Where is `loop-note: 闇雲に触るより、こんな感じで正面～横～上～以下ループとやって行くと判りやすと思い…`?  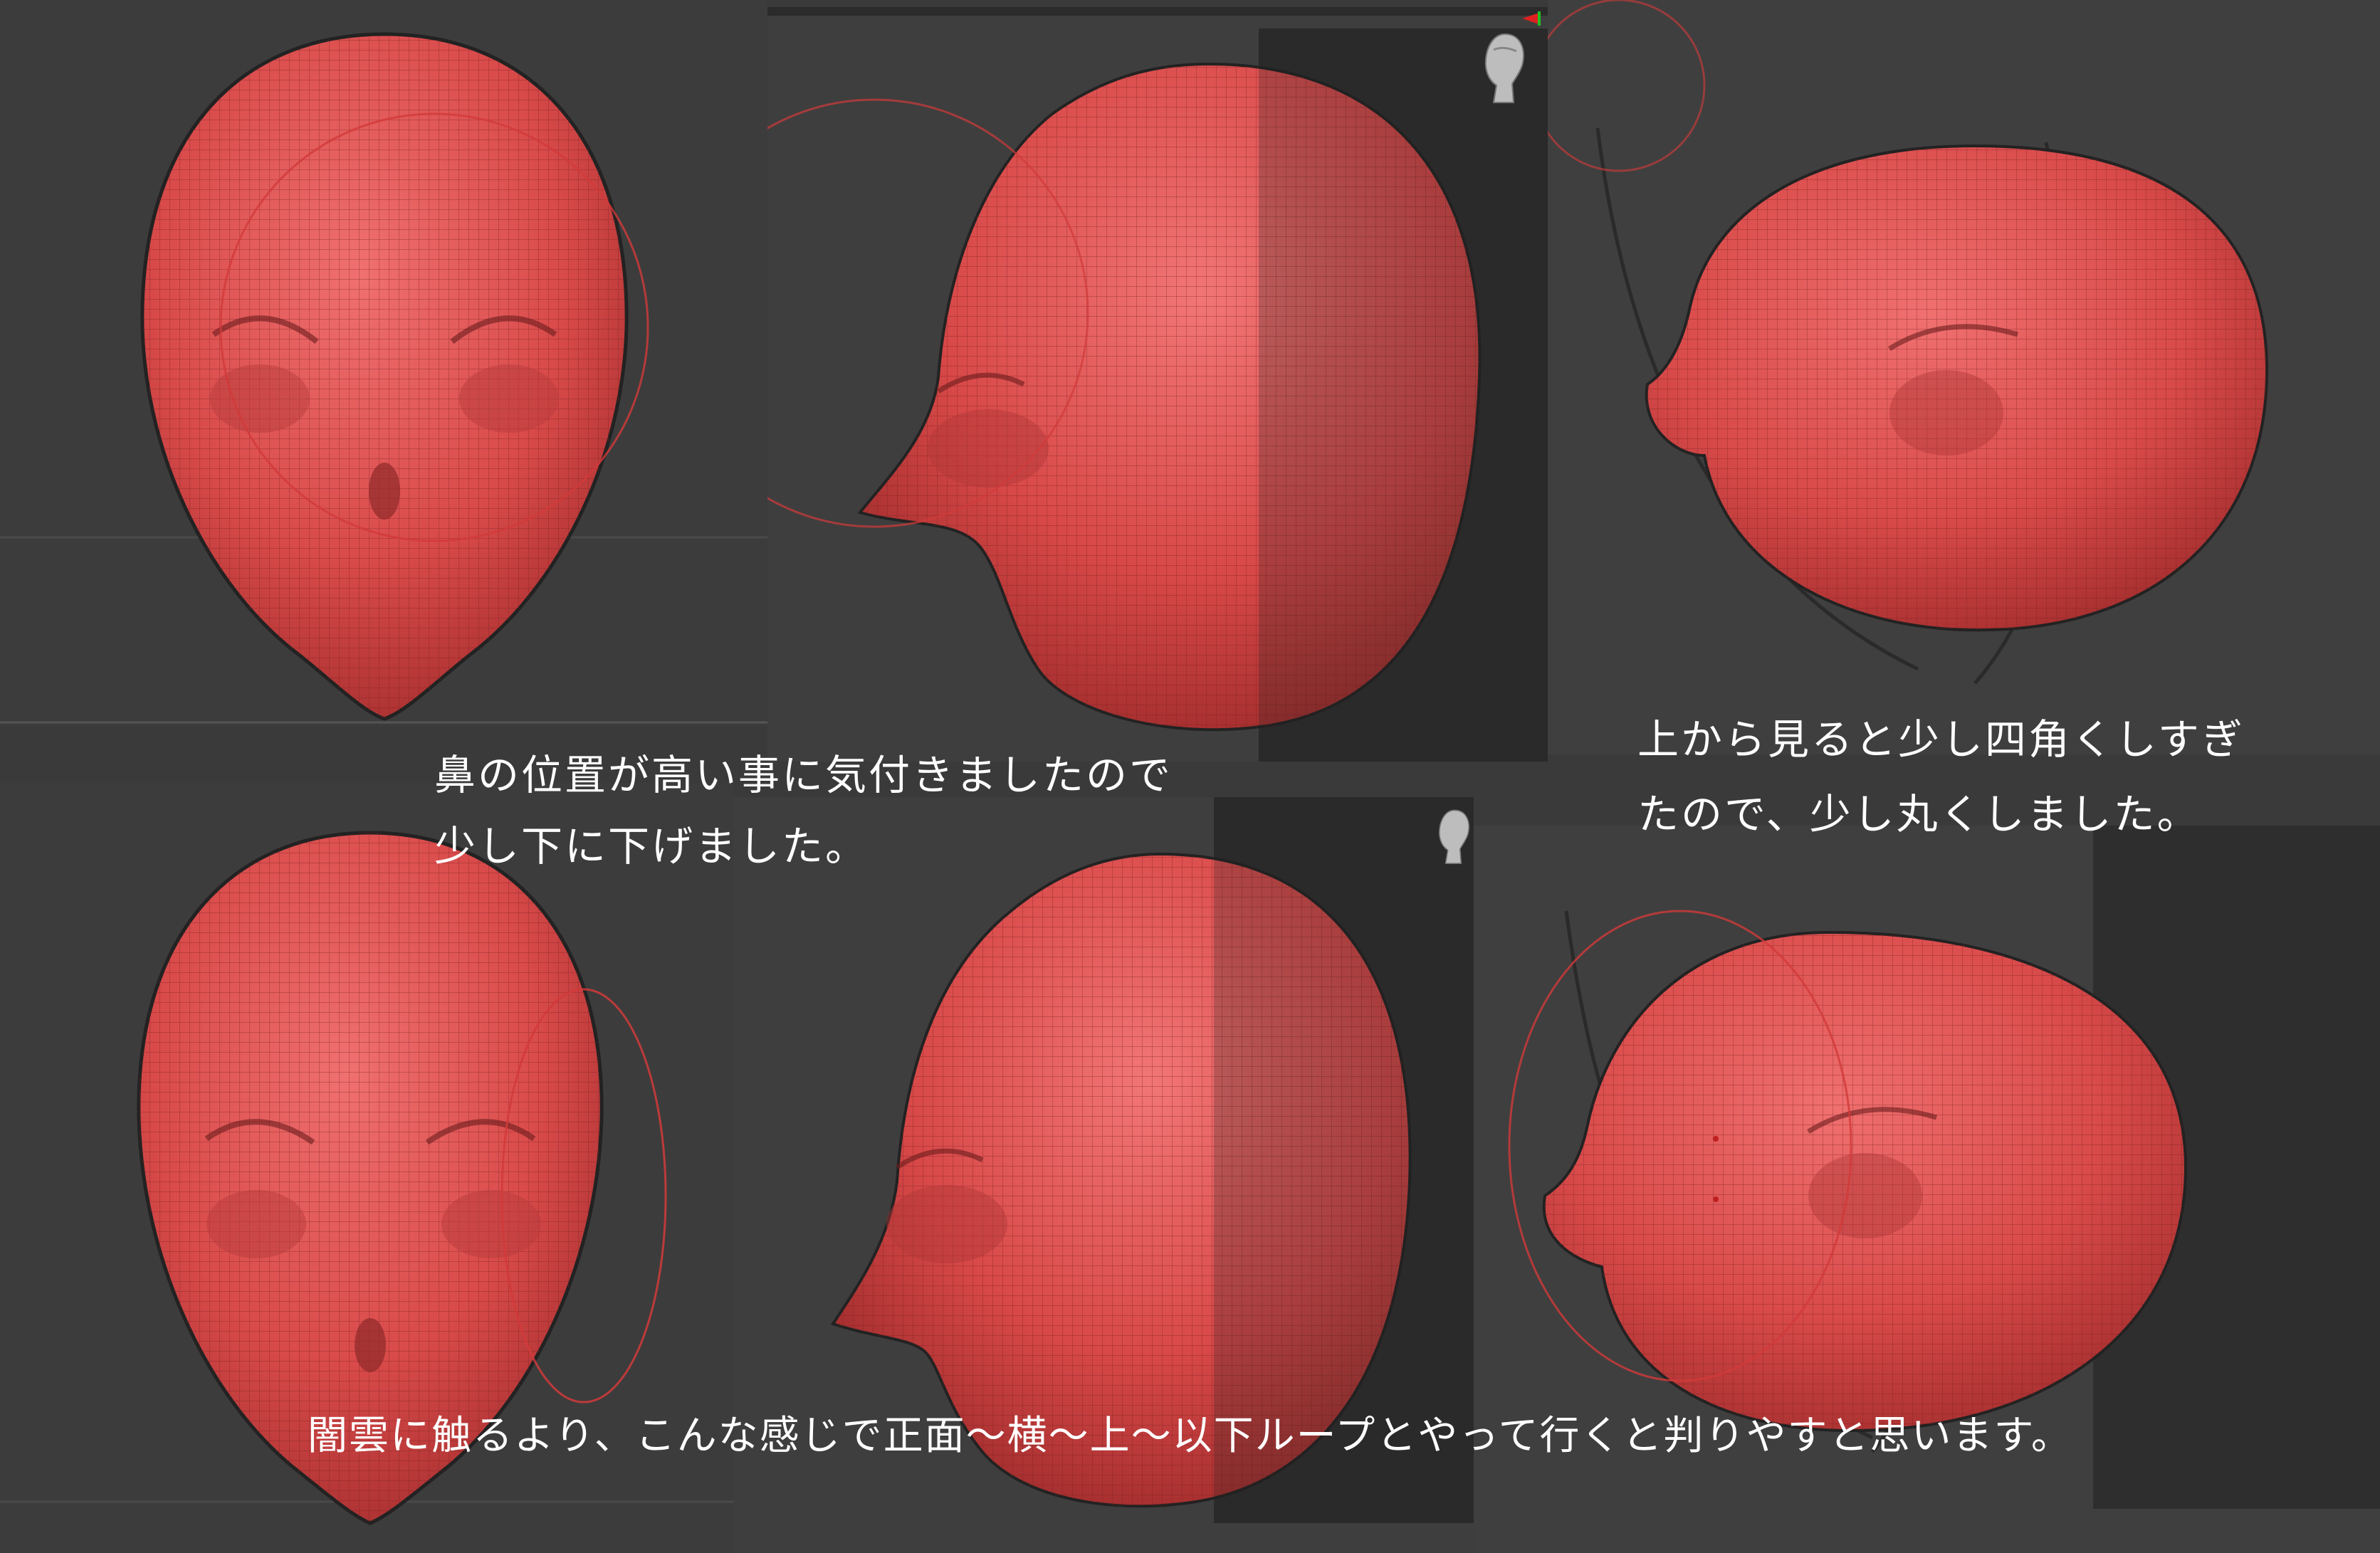 loop-note: 闇雲に触るより、こんな感じで正面～横～上～以下ループとやって行くと判りやすと思い… is located at coordinates (1190, 1436).